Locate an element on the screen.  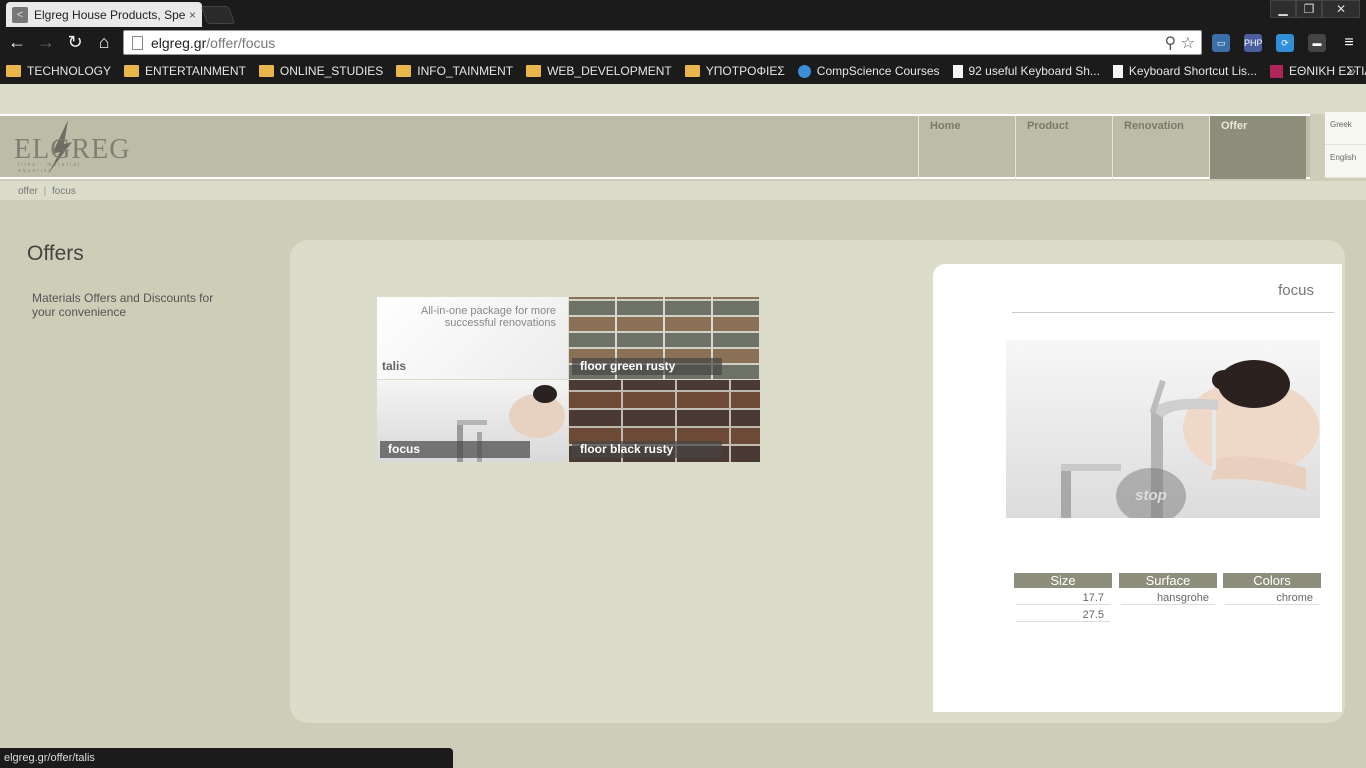
site-logo: ELGREG tiles · material · aquarise is located at coordinates (71, 148).